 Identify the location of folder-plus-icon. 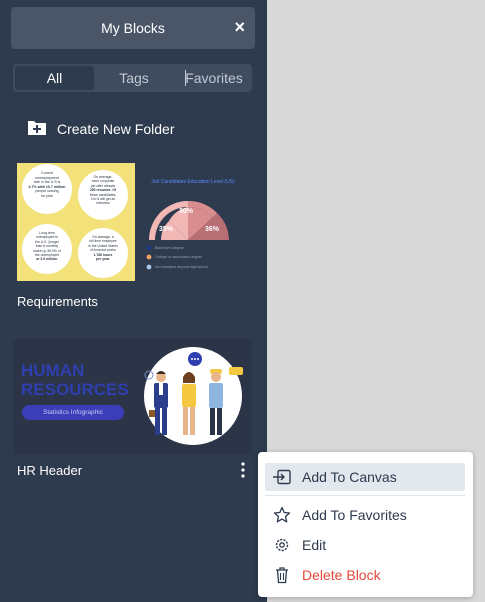
(37, 129).